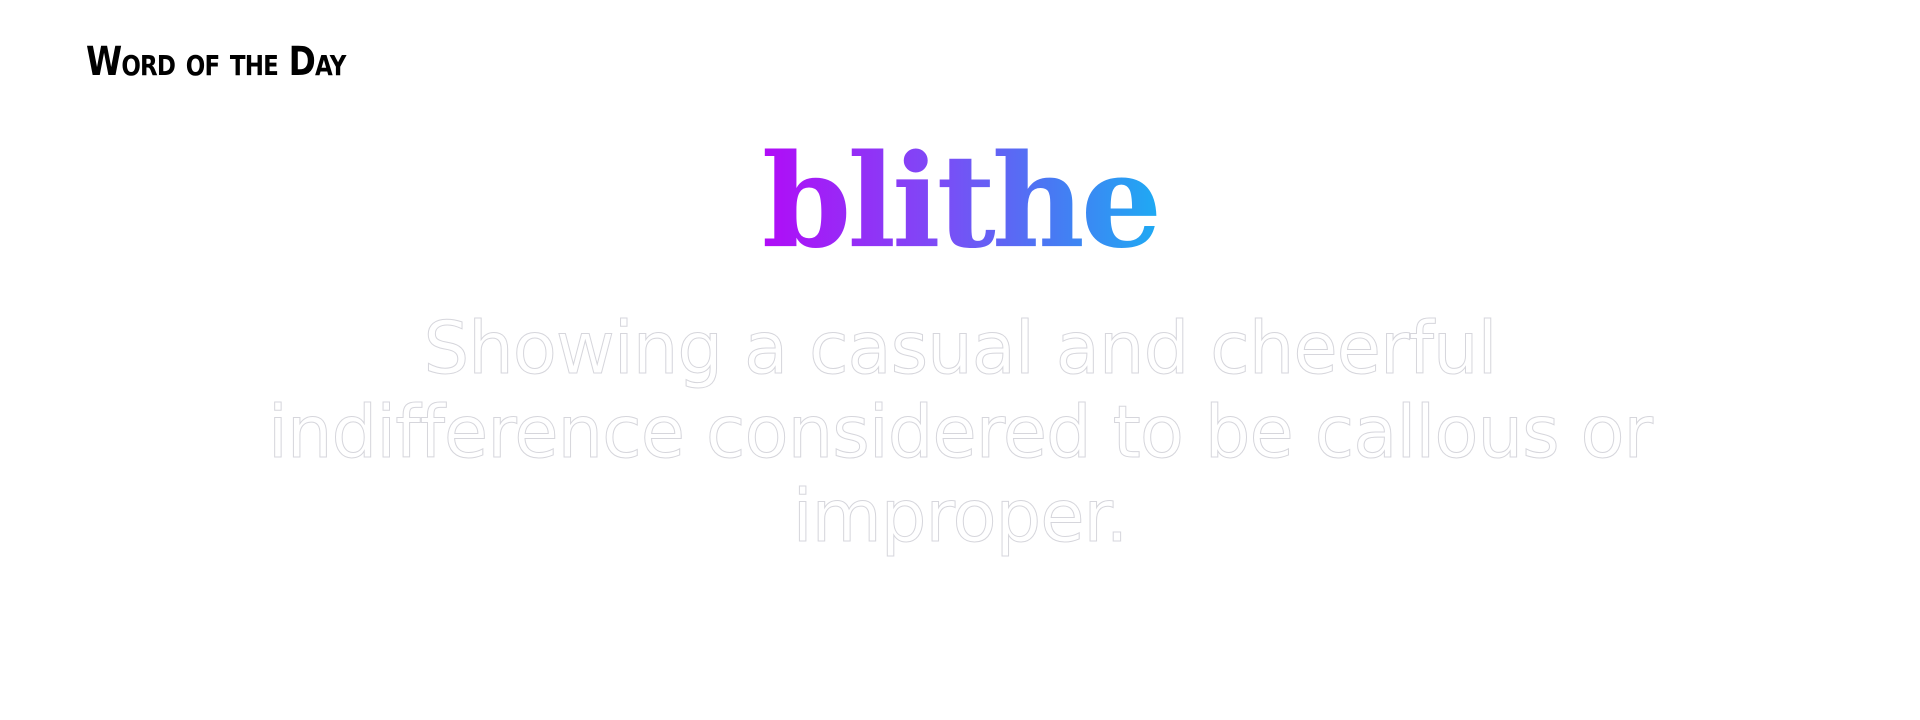 The height and width of the screenshot is (720, 1920). What do you see at coordinates (216, 62) in the screenshot?
I see `page-title: Word of the Day` at bounding box center [216, 62].